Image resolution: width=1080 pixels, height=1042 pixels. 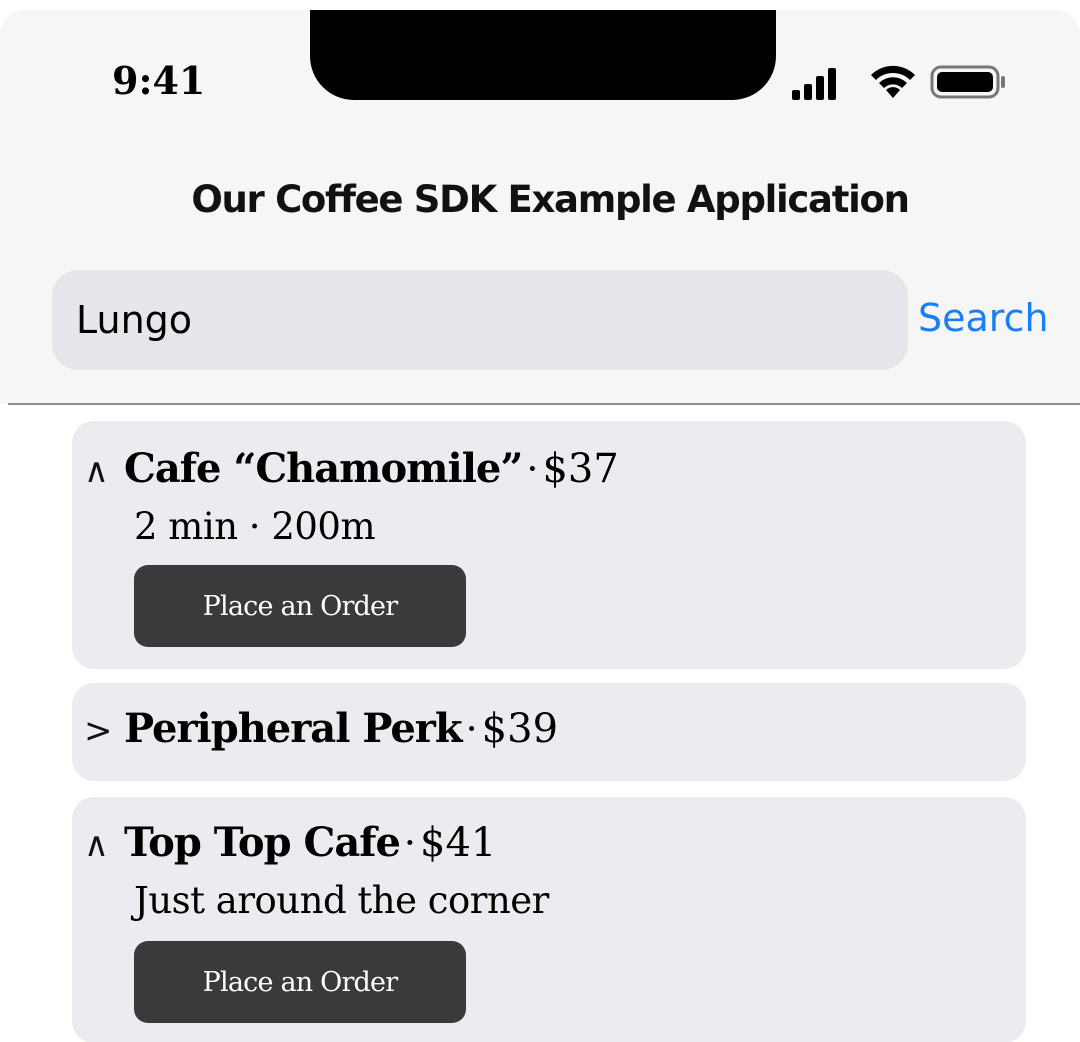 I want to click on search-input, so click(x=480, y=320).